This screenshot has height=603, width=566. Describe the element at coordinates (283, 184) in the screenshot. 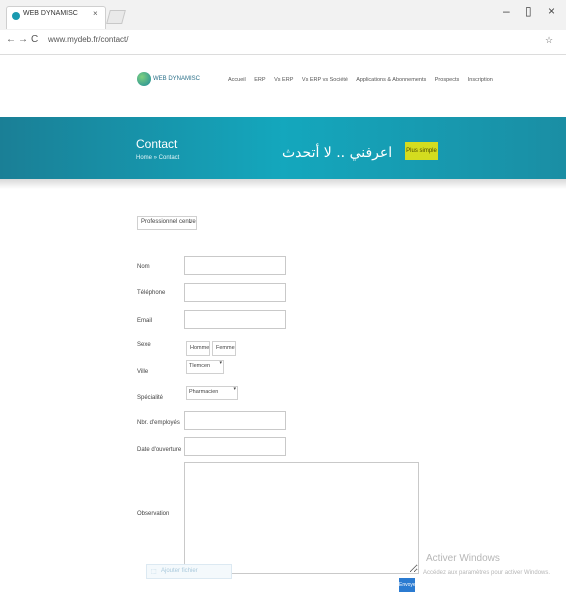

I see `banner-shadow` at that location.